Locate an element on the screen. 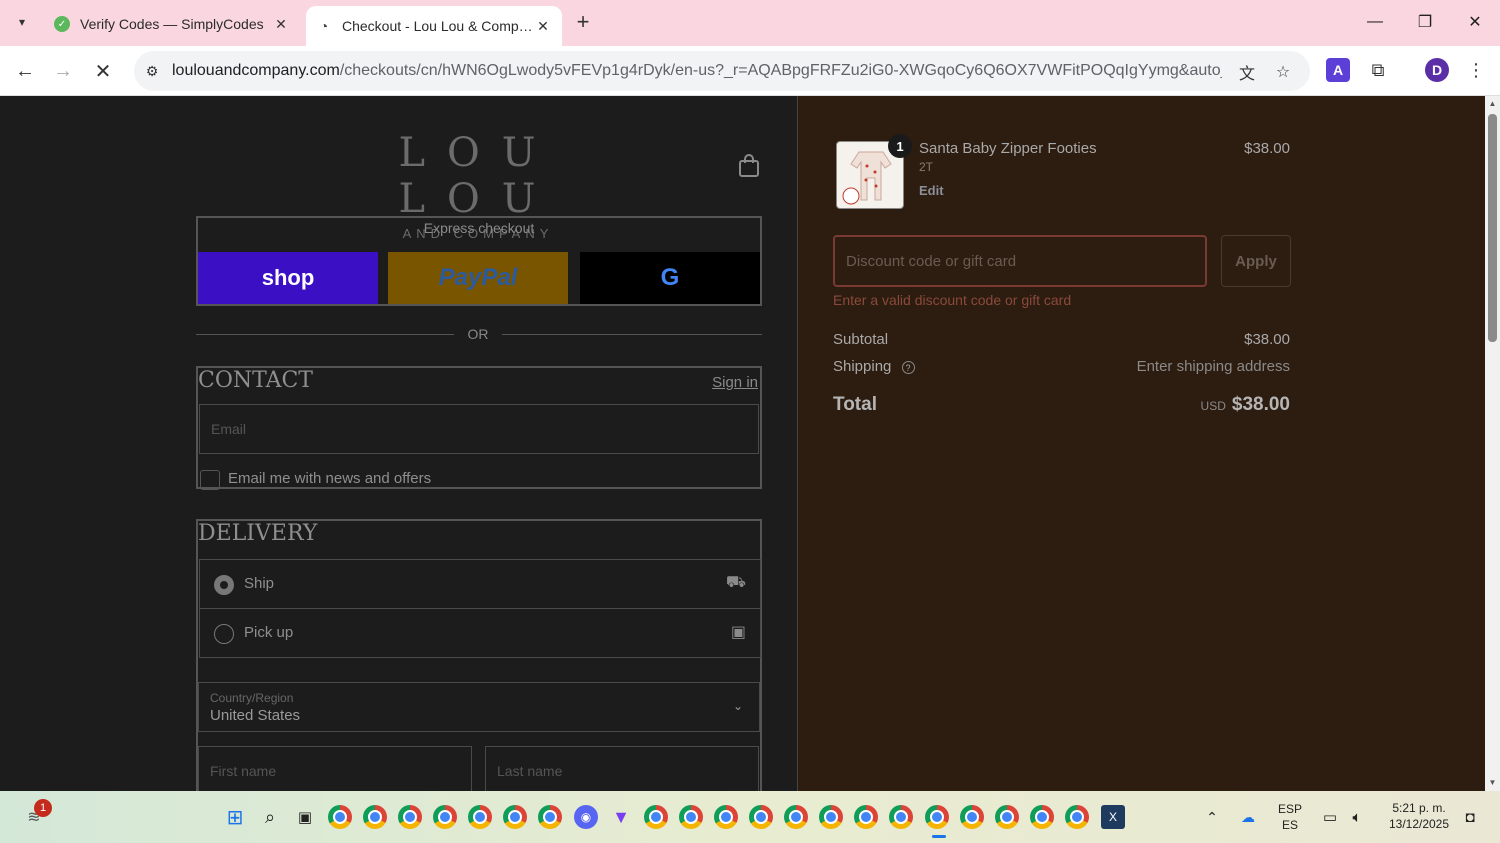  network-icon: ▭ is located at coordinates (1330, 817).